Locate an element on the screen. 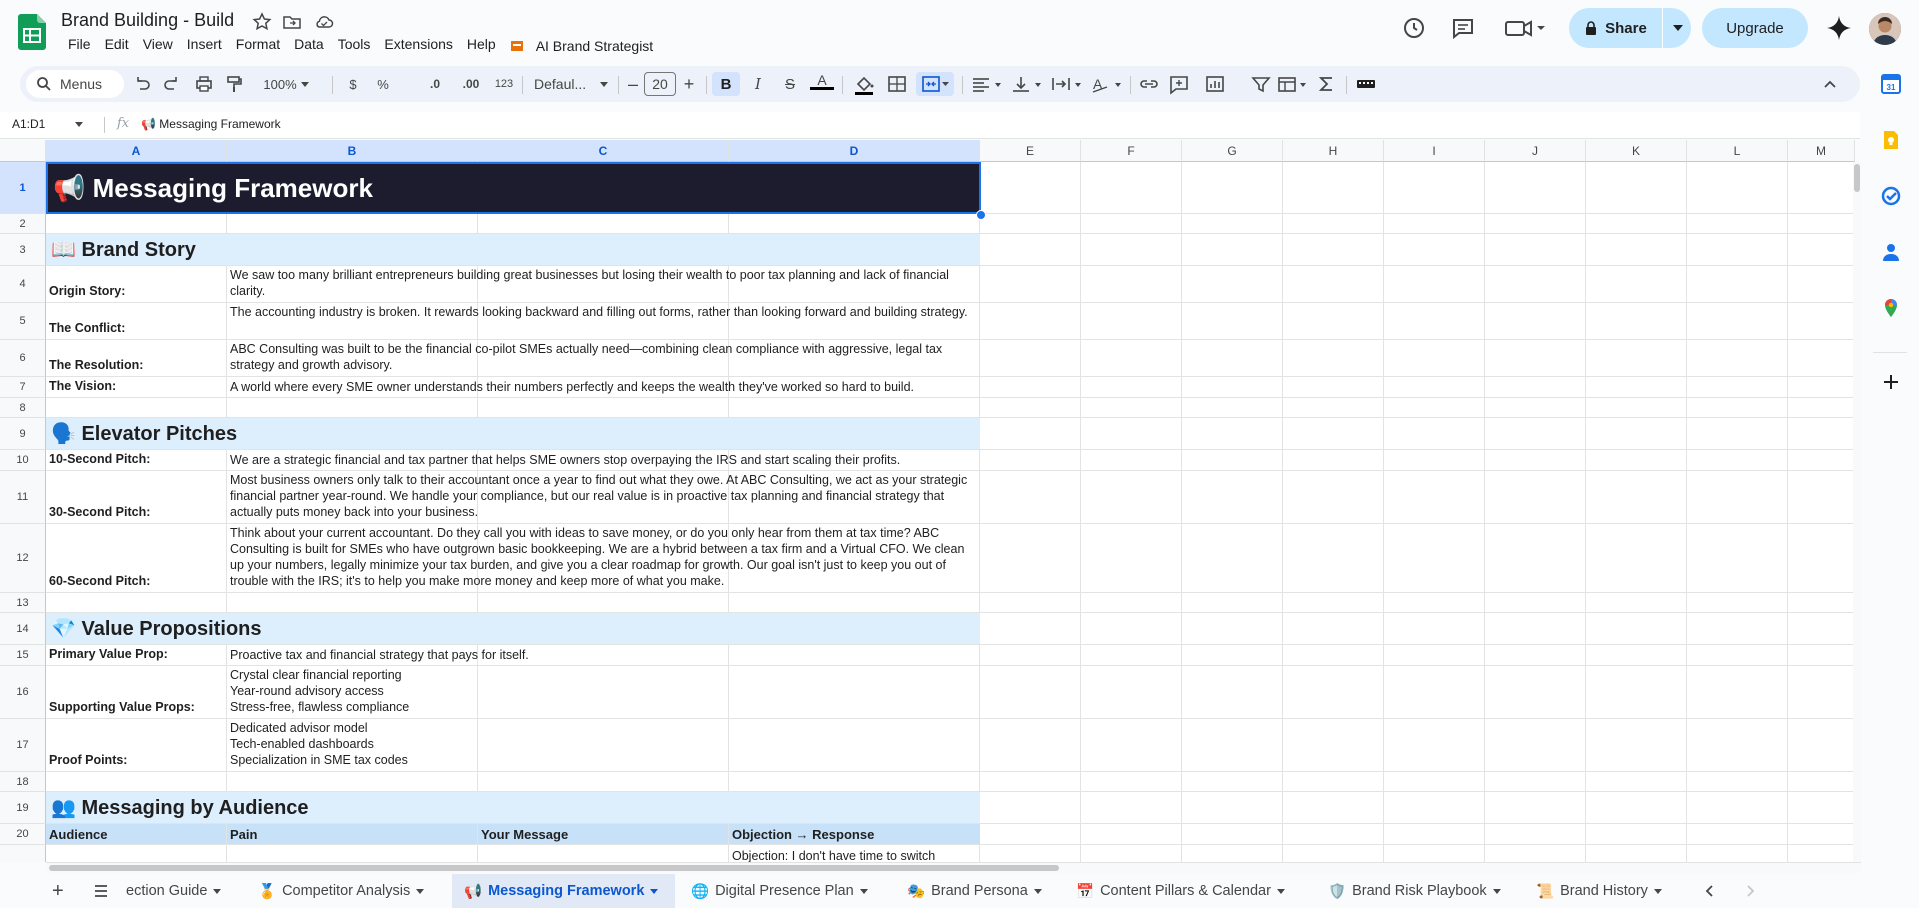 Image resolution: width=1919 pixels, height=908 pixels. tab-brand-history: 📜 Brand History is located at coordinates (1607, 891).